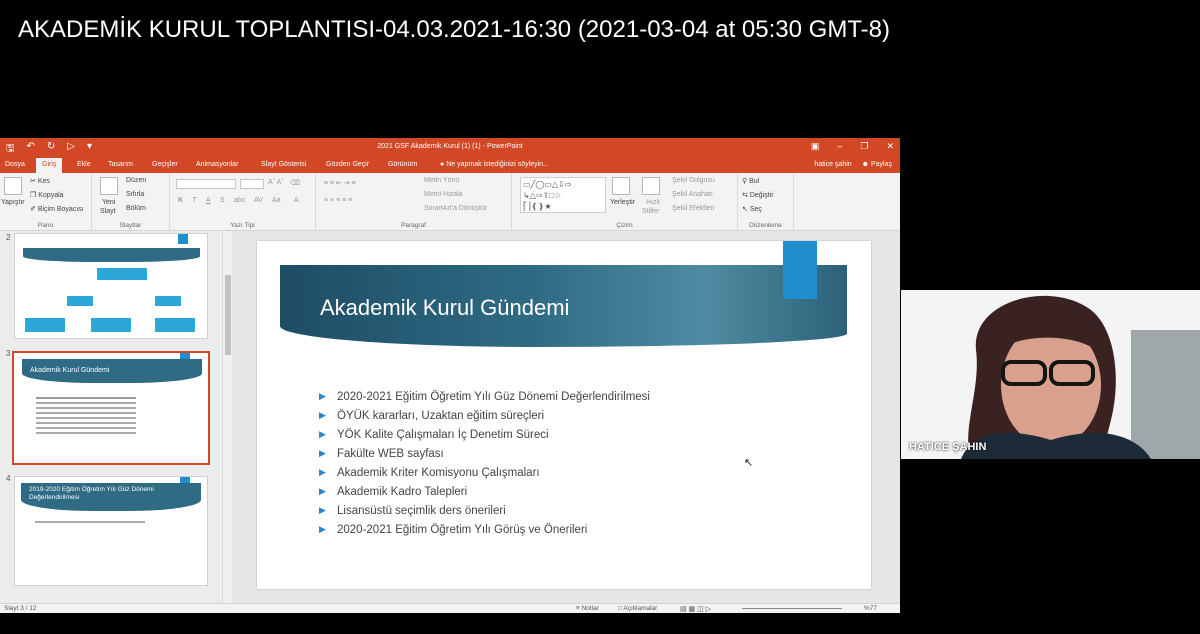 This screenshot has width=1200, height=634. I want to click on tab-insert: Ekle, so click(84, 164).